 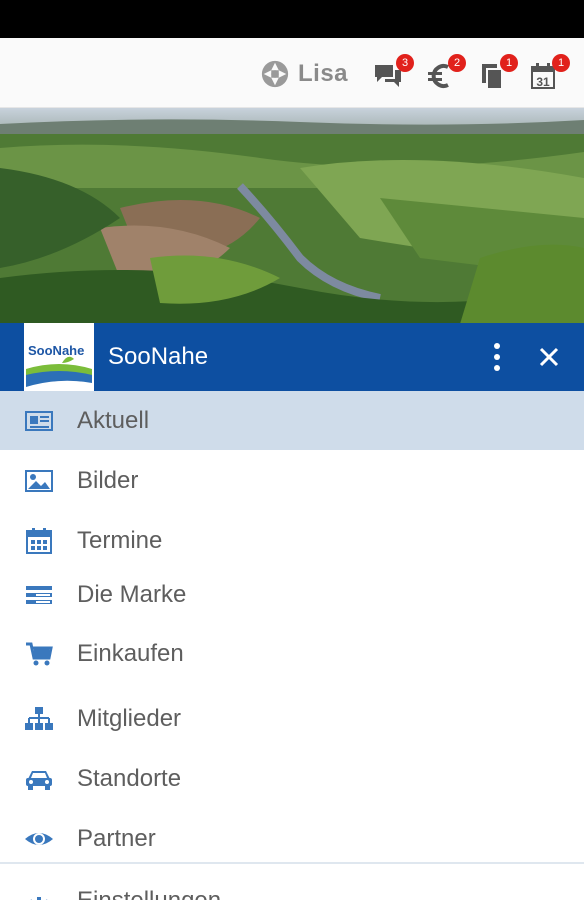 I want to click on status-bar, so click(x=292, y=19).